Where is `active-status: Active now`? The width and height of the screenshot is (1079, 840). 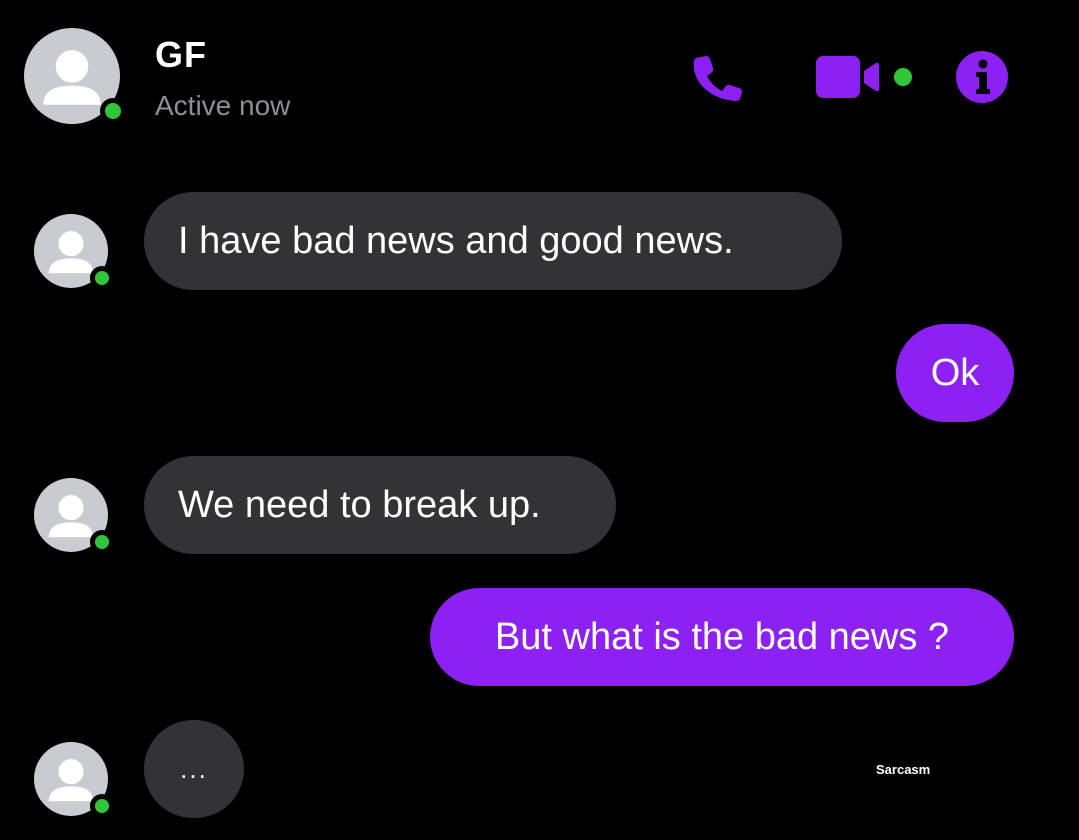 active-status: Active now is located at coordinates (223, 105).